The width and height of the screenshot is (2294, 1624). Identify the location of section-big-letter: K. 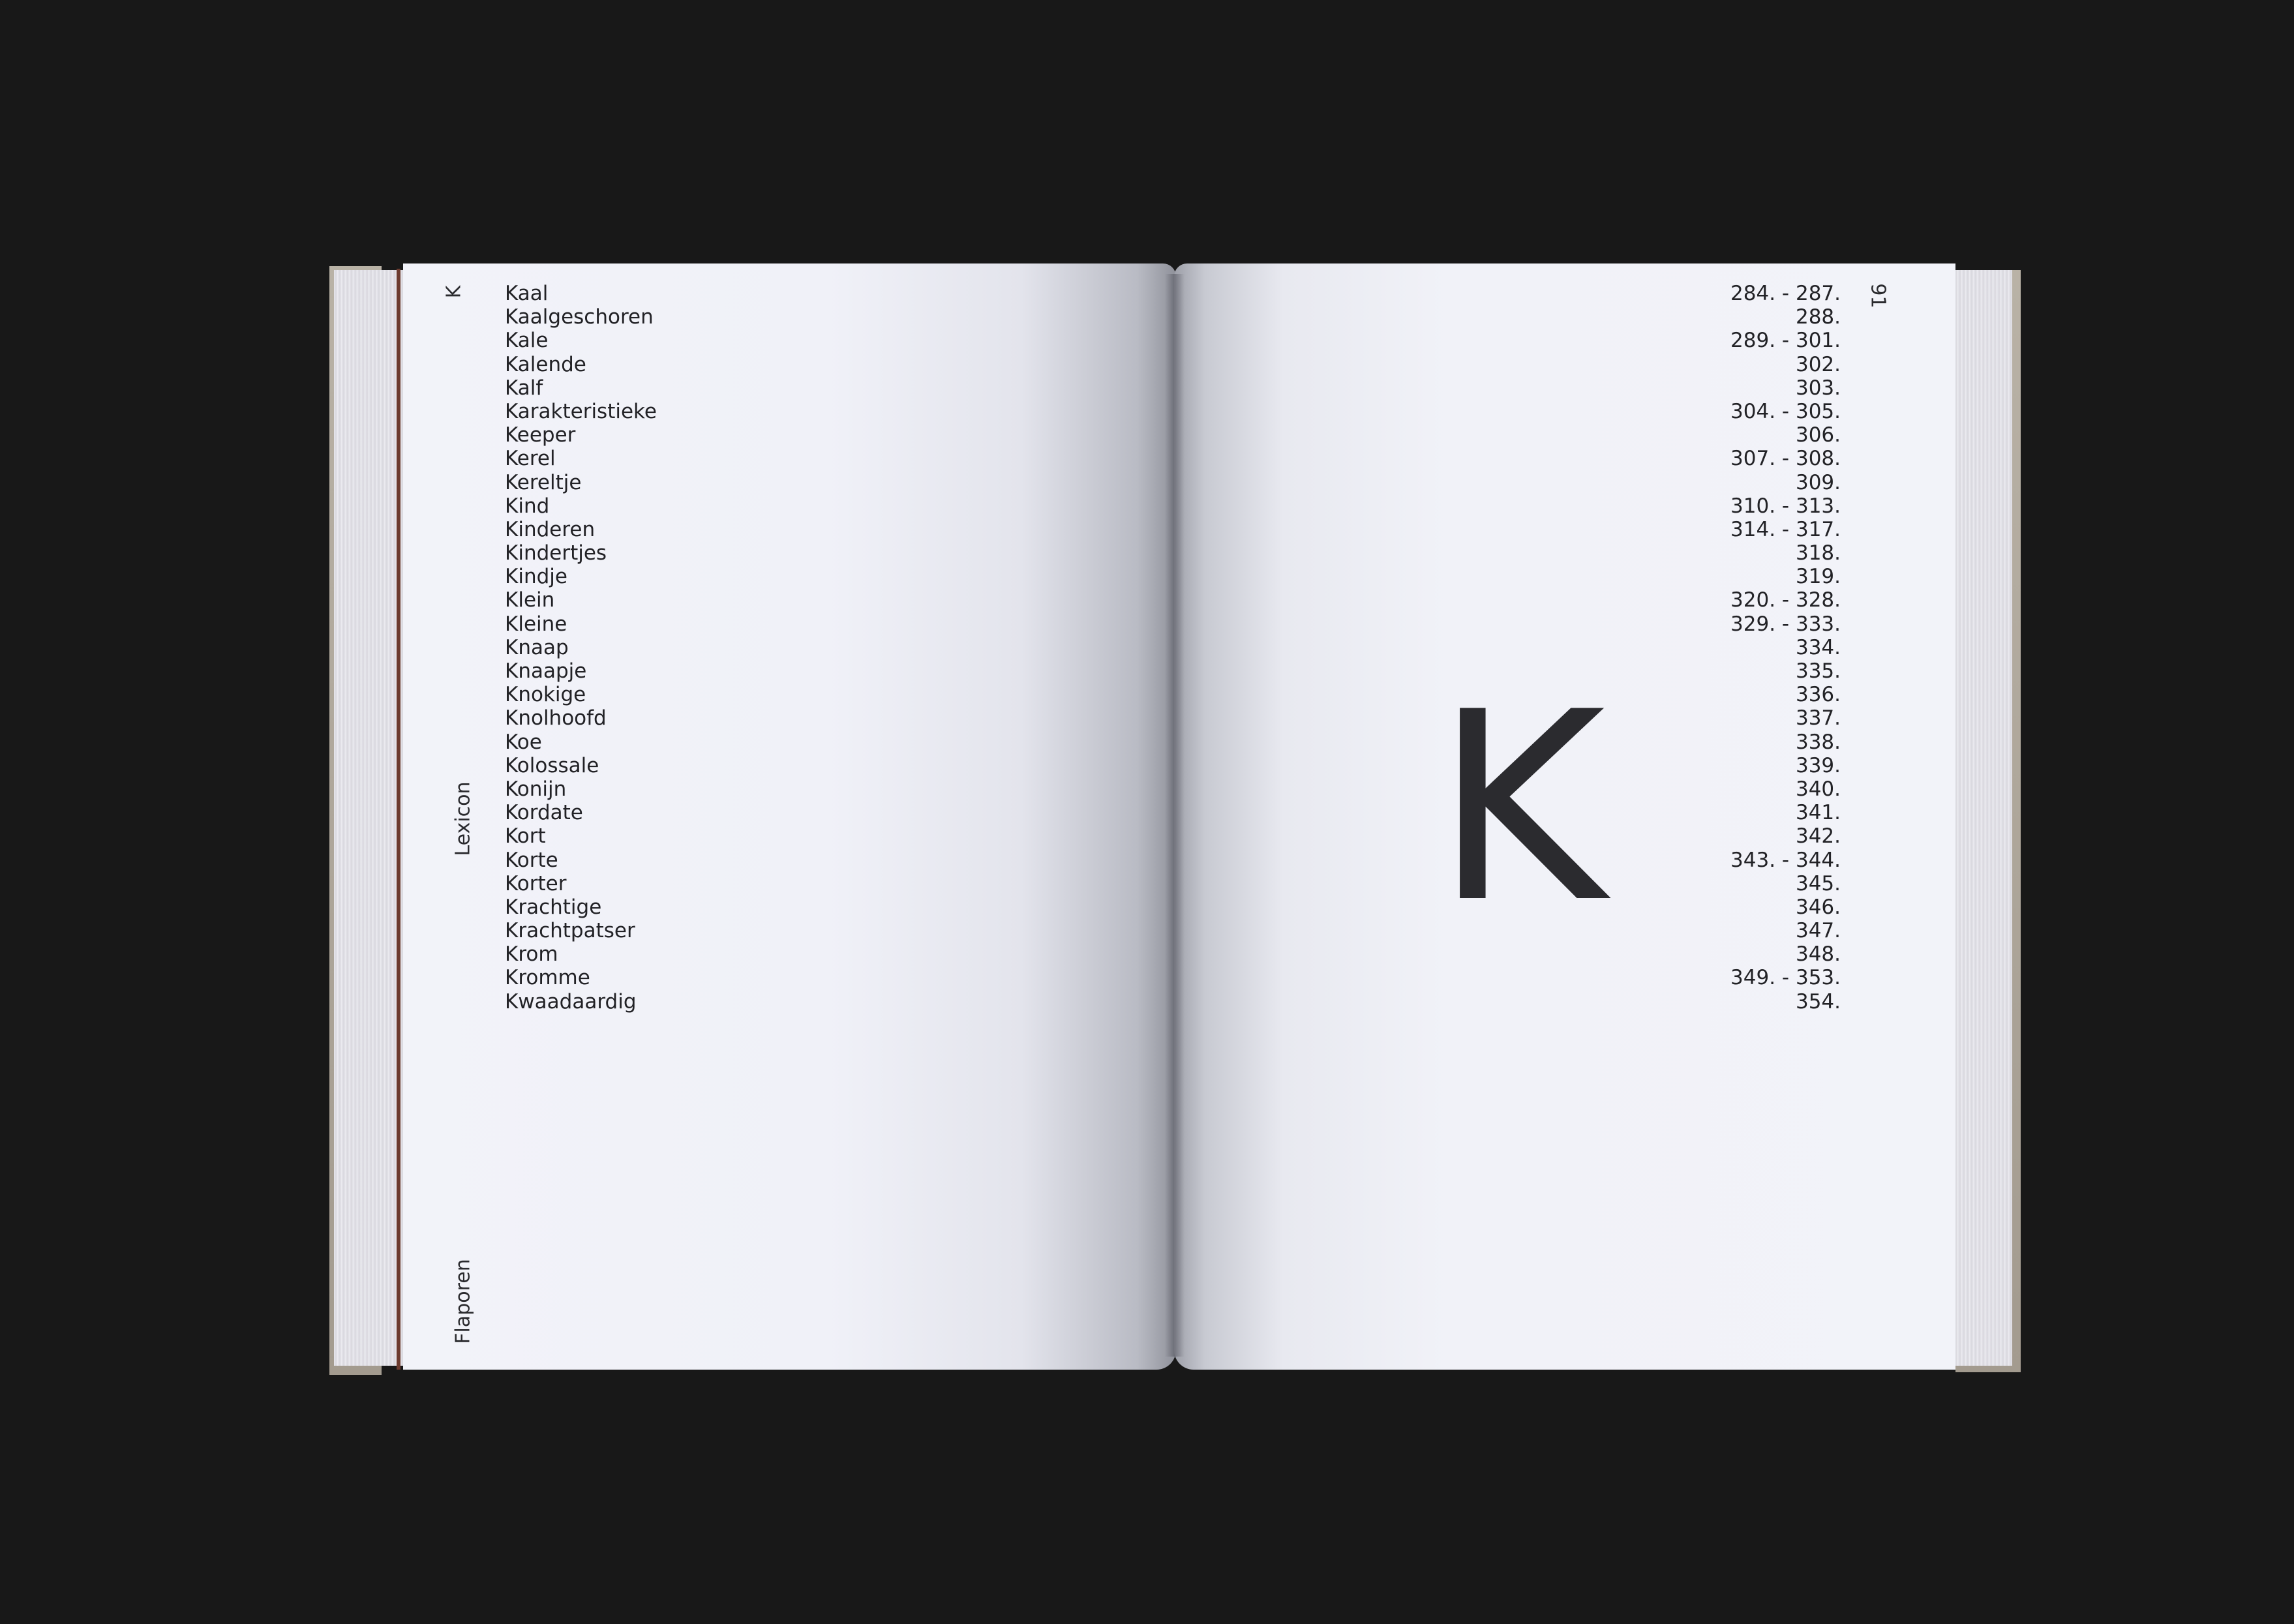
(1520, 808).